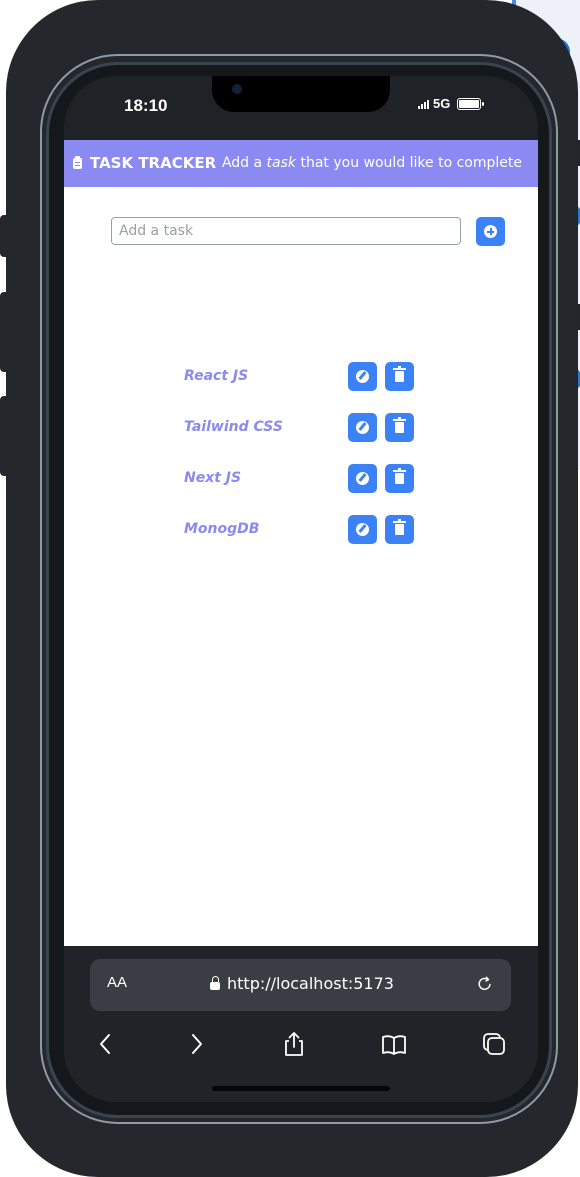  Describe the element at coordinates (310, 983) in the screenshot. I see `url-text: http://localhost:5173` at that location.